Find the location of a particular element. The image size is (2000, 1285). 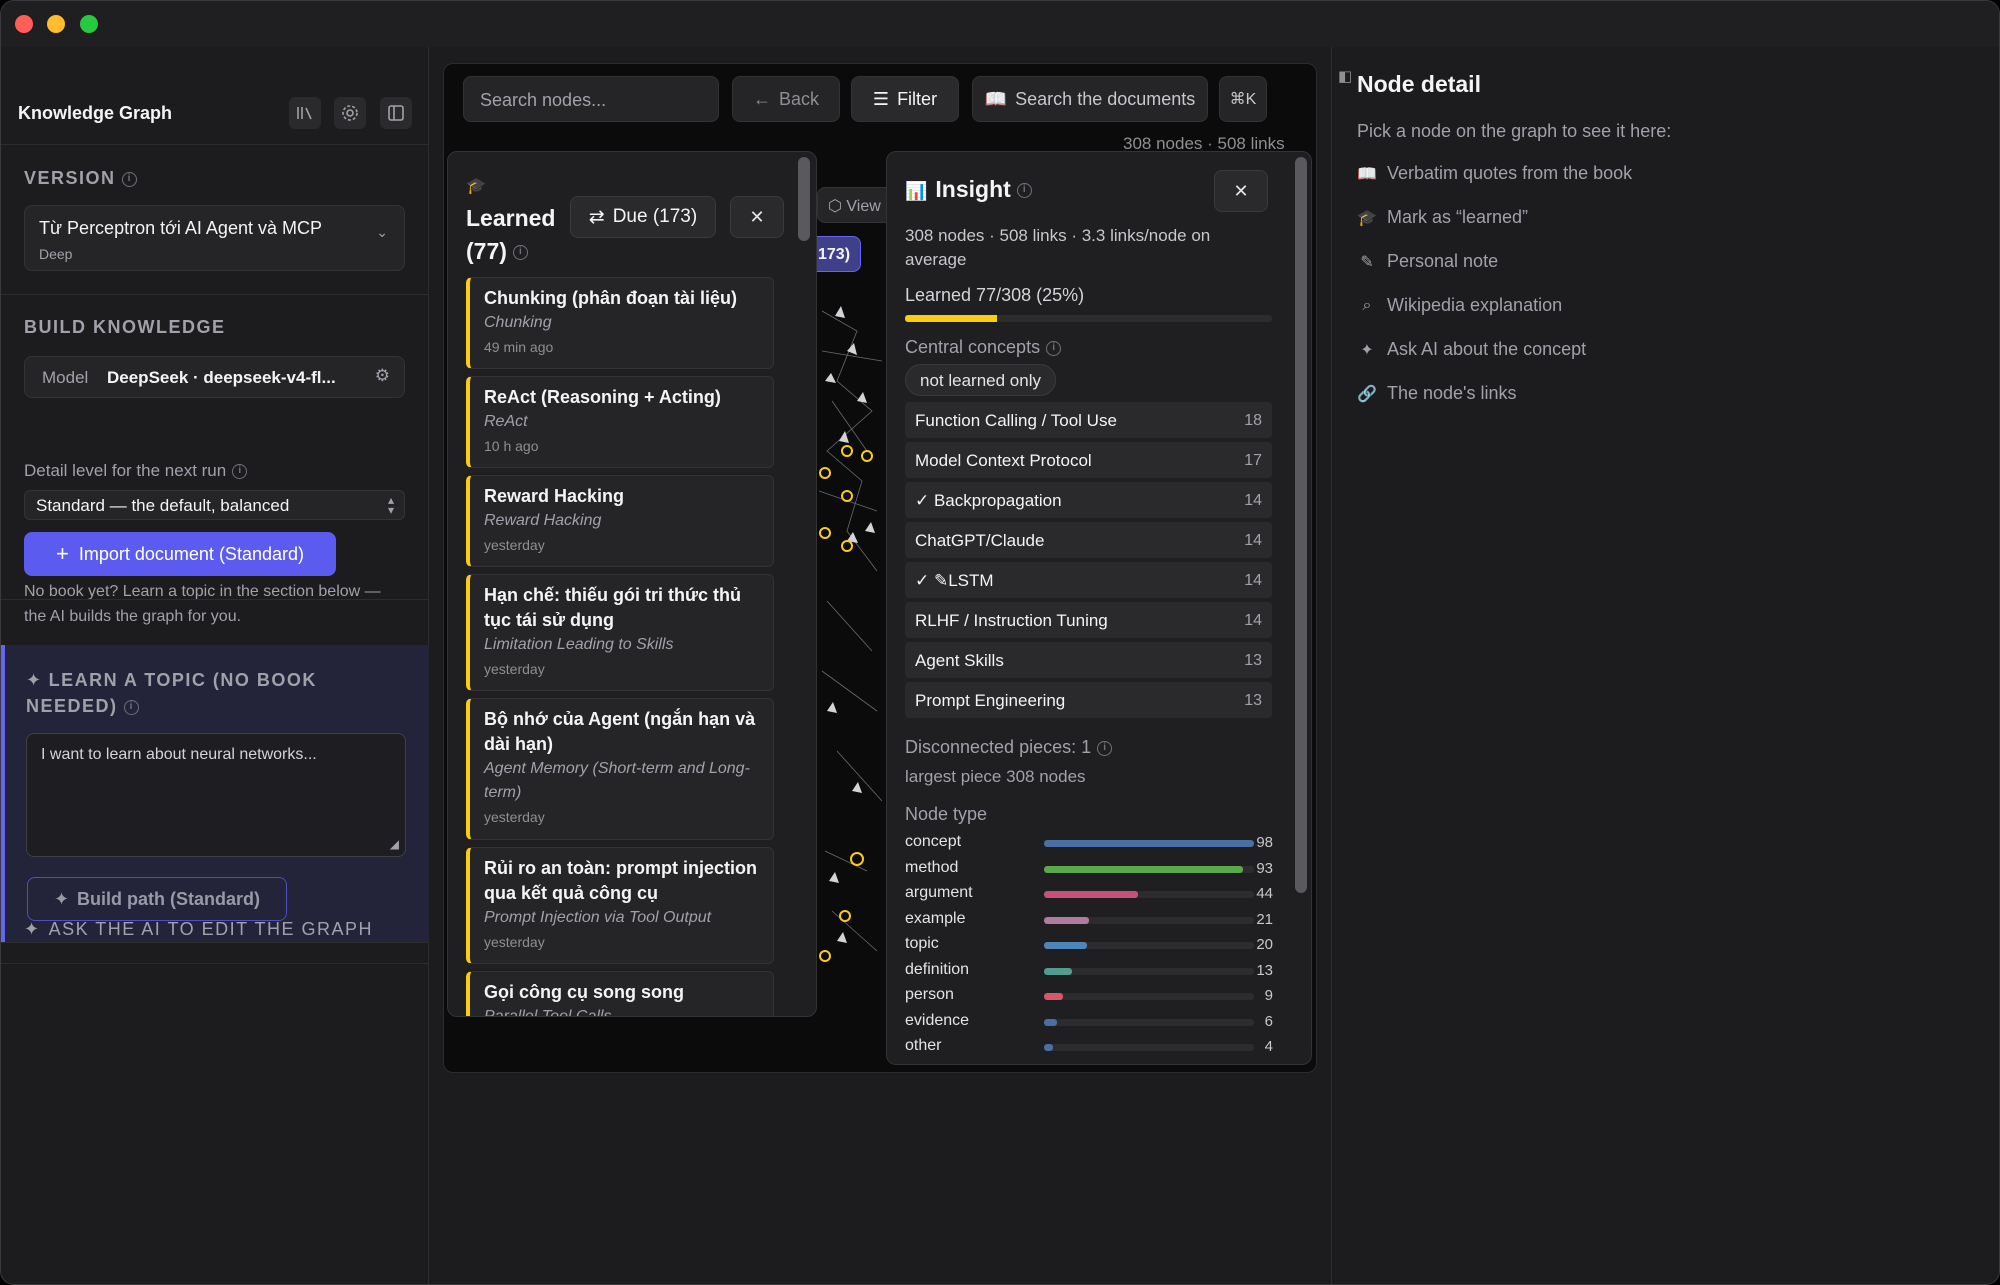

not-learned-filter: not learned only is located at coordinates (980, 380).